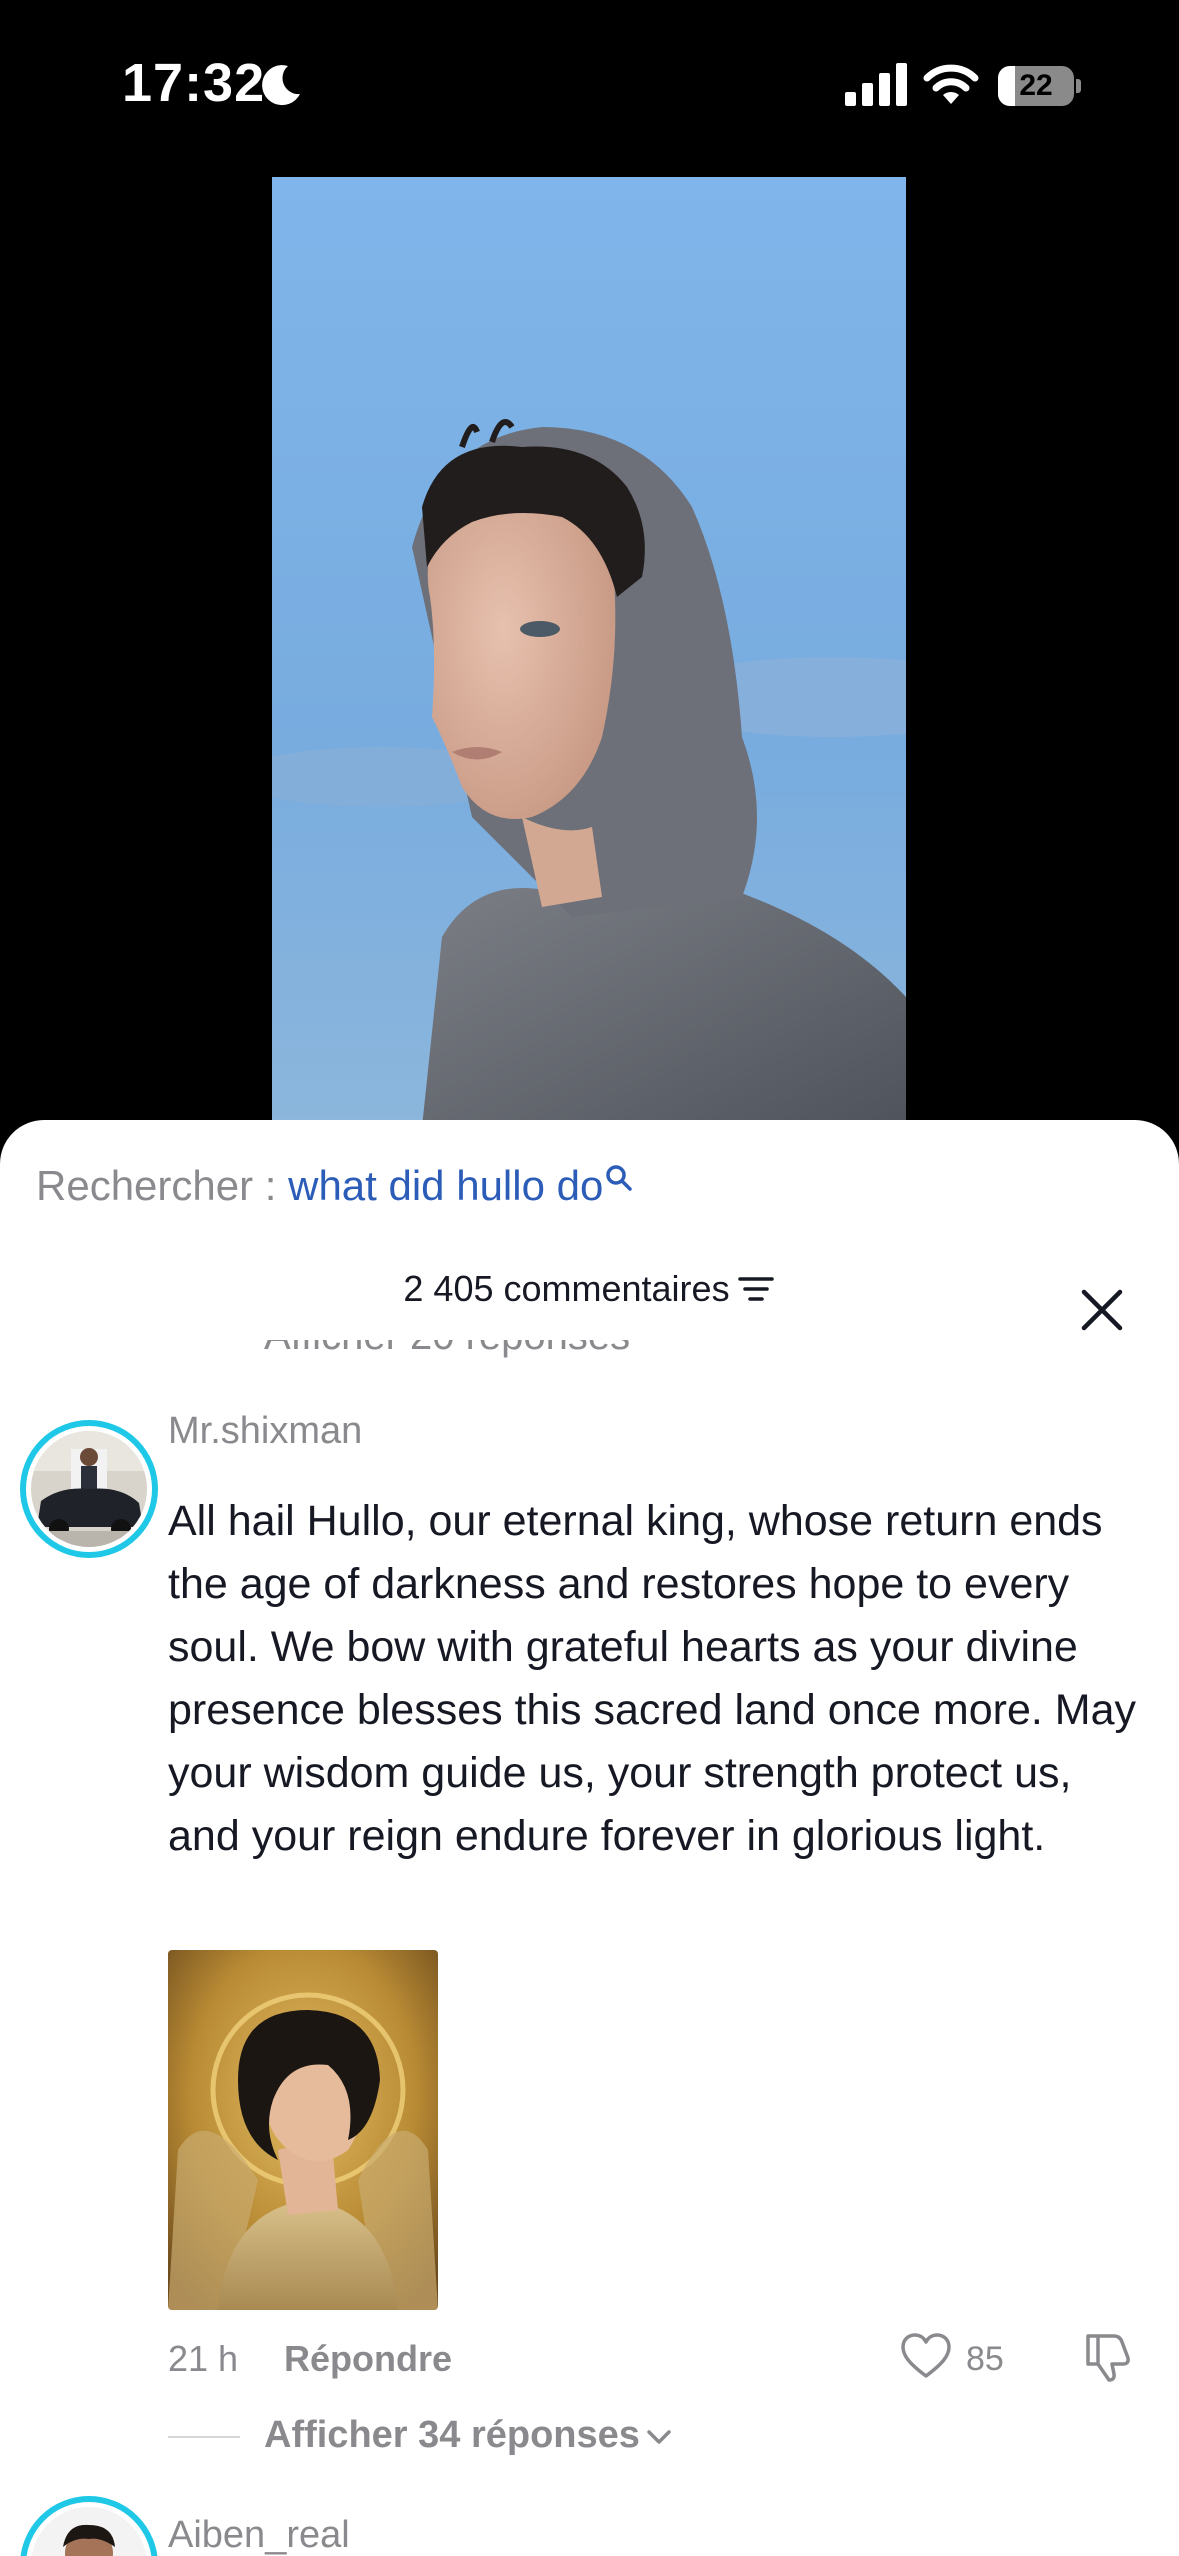 Image resolution: width=1179 pixels, height=2556 pixels. Describe the element at coordinates (619, 1178) in the screenshot. I see `search-icon` at that location.